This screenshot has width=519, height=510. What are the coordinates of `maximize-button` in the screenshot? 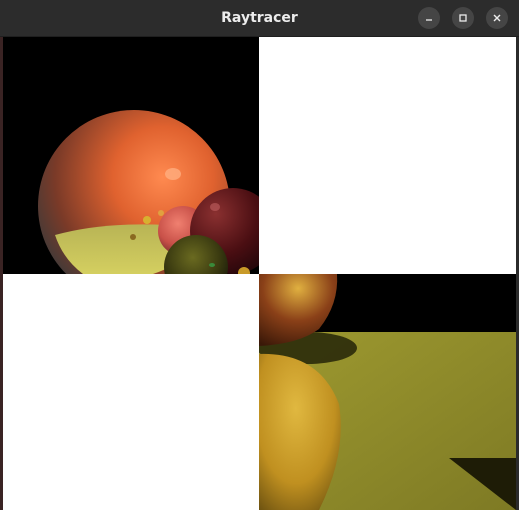 It's located at (463, 18).